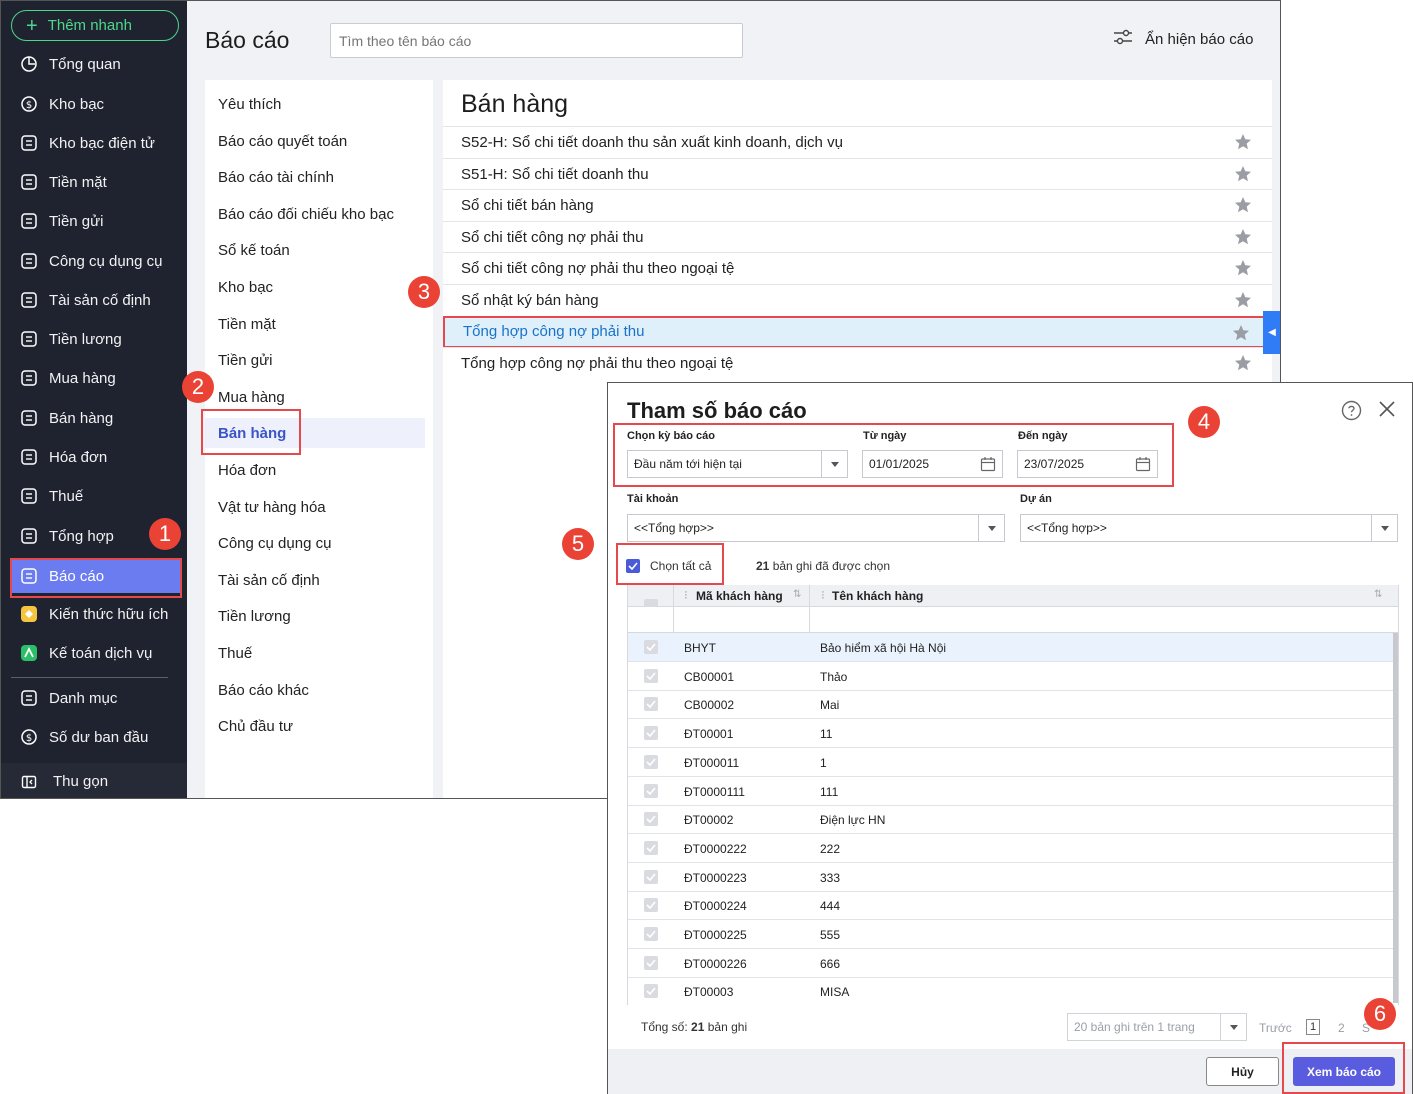 This screenshot has height=1094, width=1413. Describe the element at coordinates (96, 339) in the screenshot. I see `sidebar-item-8: Tiền lương` at that location.